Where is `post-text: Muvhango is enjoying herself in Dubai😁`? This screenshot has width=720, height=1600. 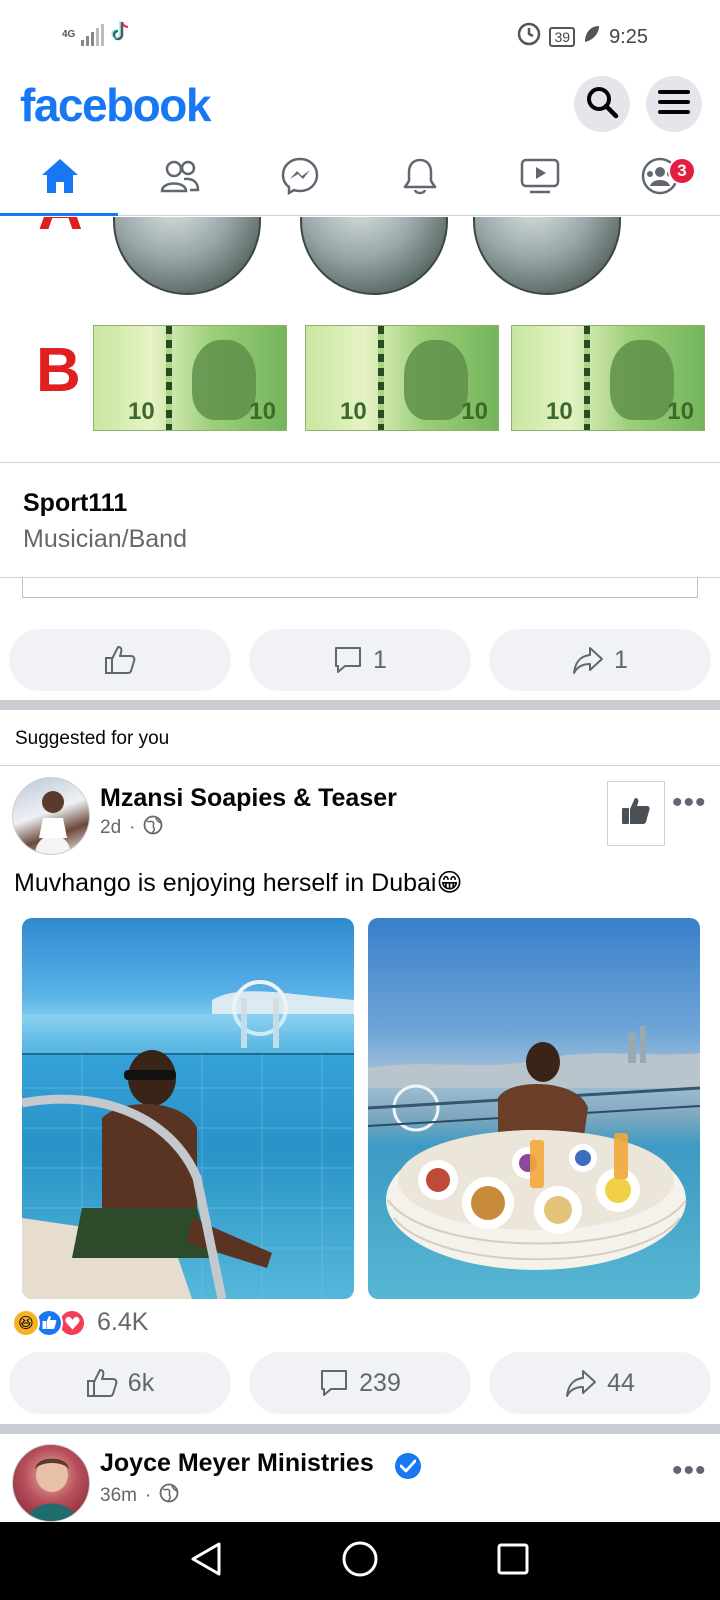
post-text: Muvhango is enjoying herself in Dubai😁 is located at coordinates (238, 883).